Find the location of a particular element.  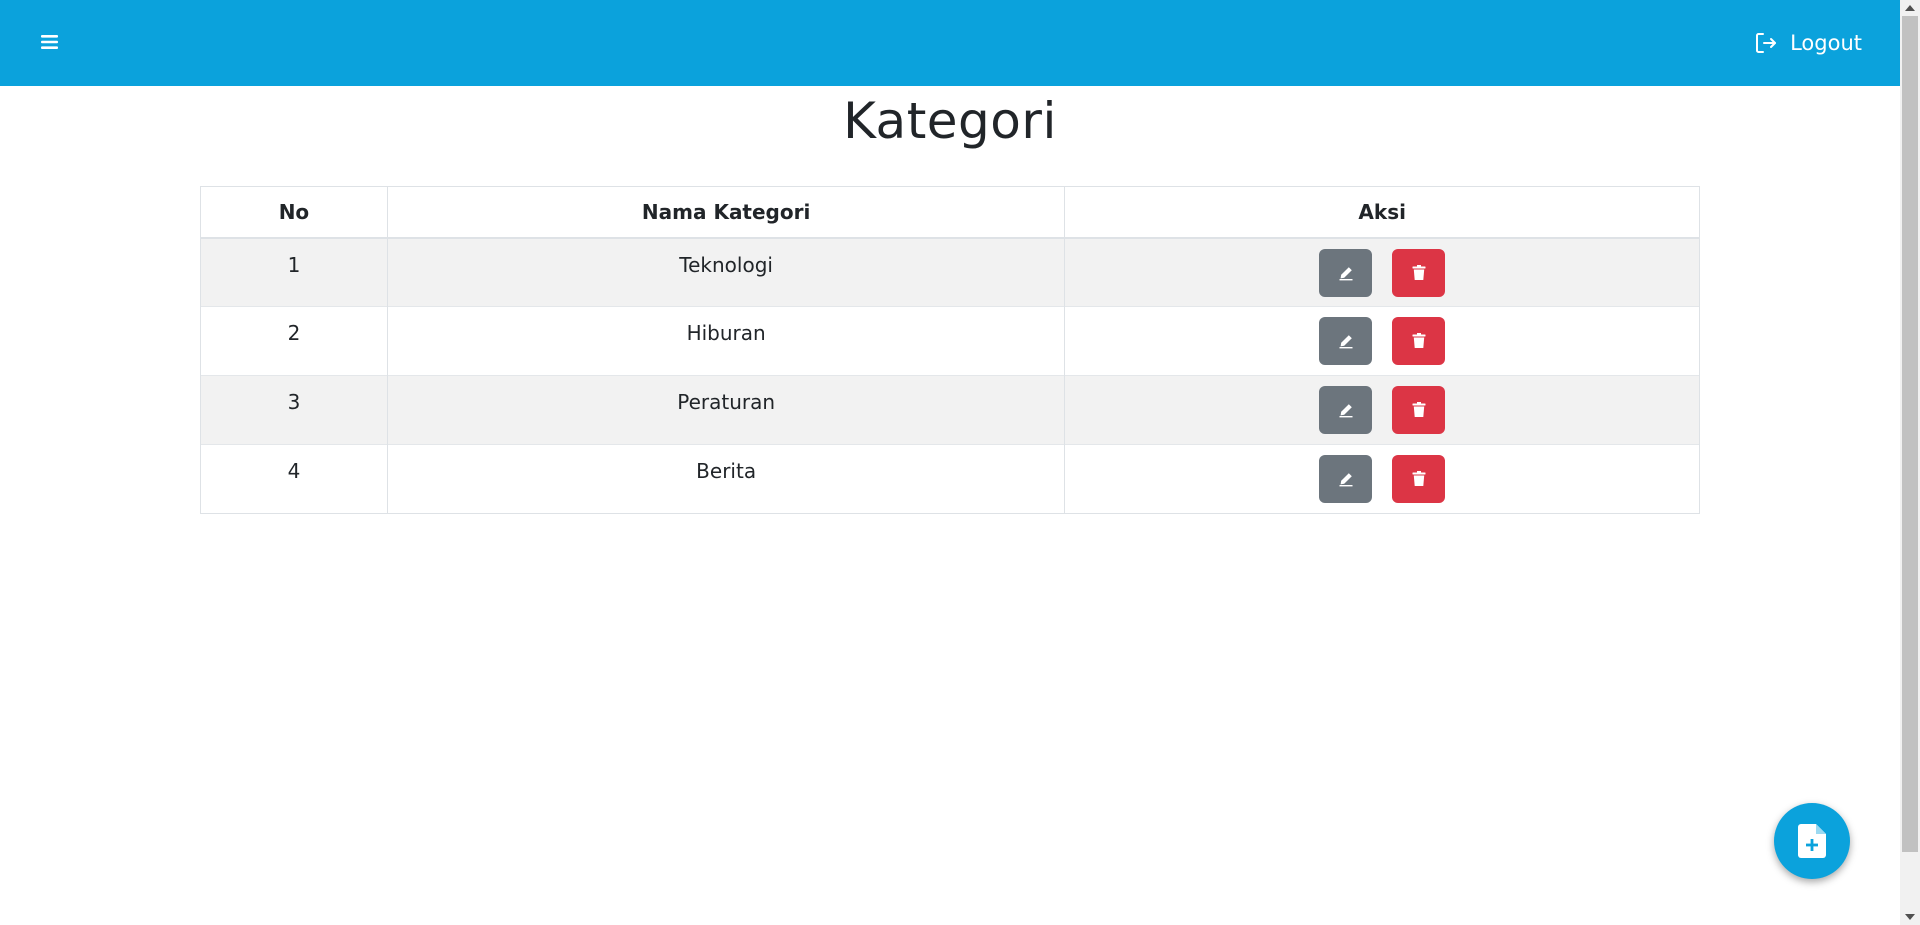

add-file-icon is located at coordinates (1812, 841).